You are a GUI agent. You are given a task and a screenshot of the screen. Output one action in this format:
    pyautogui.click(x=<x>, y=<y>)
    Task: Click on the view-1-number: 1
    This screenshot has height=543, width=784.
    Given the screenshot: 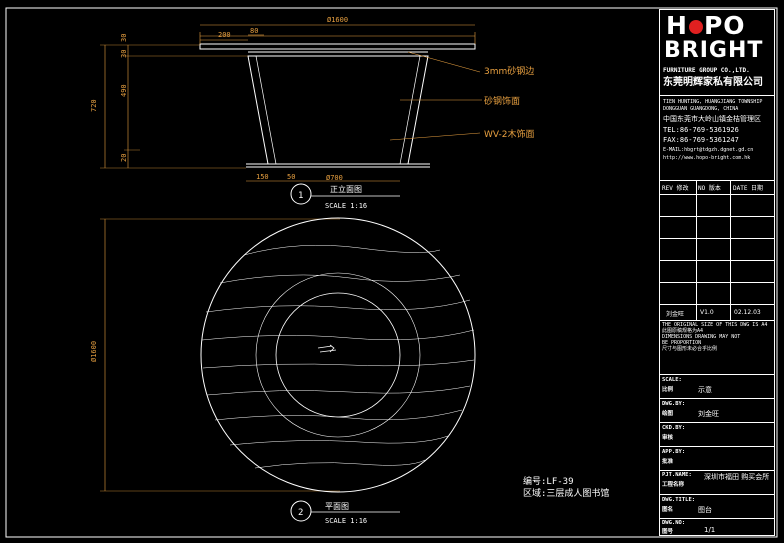 What is the action you would take?
    pyautogui.click(x=300, y=196)
    